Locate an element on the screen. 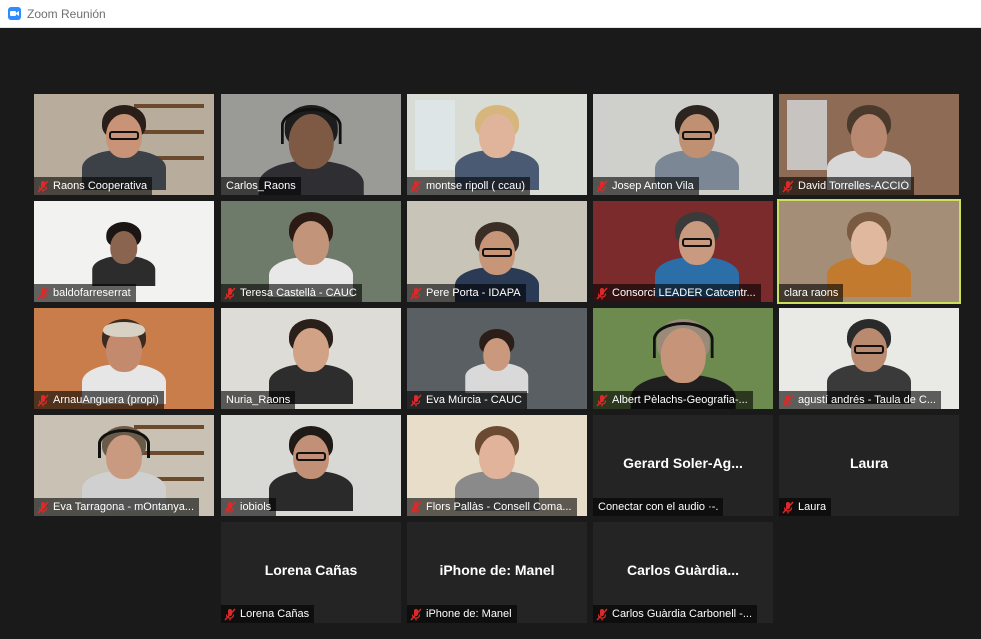  participant-name: David Torrelles-ACCIÓ is located at coordinates (854, 186).